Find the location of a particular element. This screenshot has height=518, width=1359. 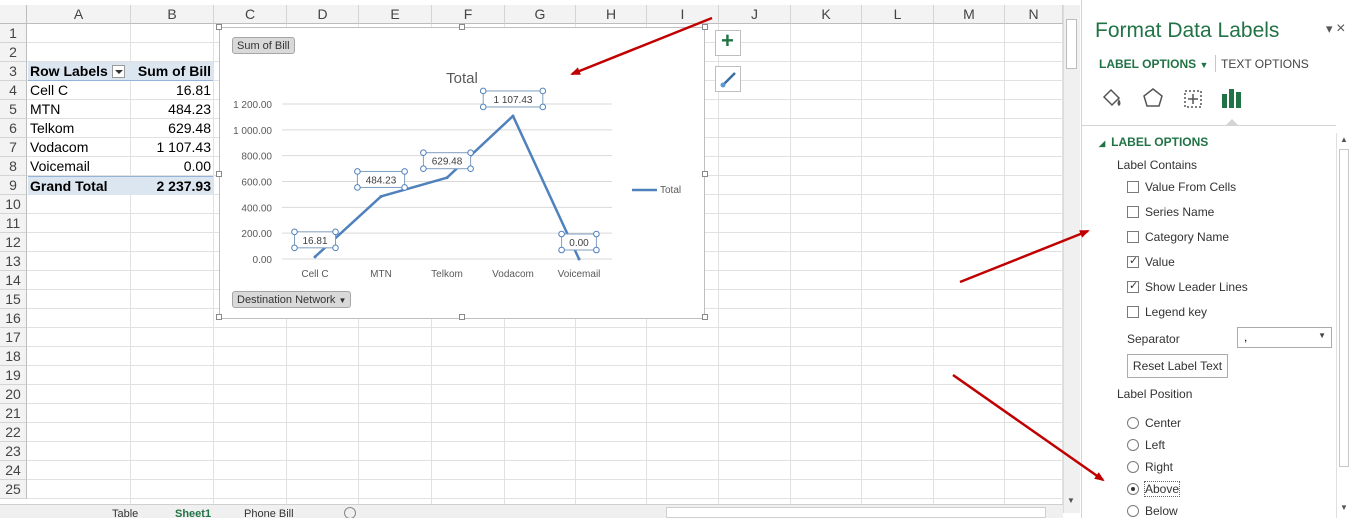

row-header: 24 is located at coordinates (13, 470).